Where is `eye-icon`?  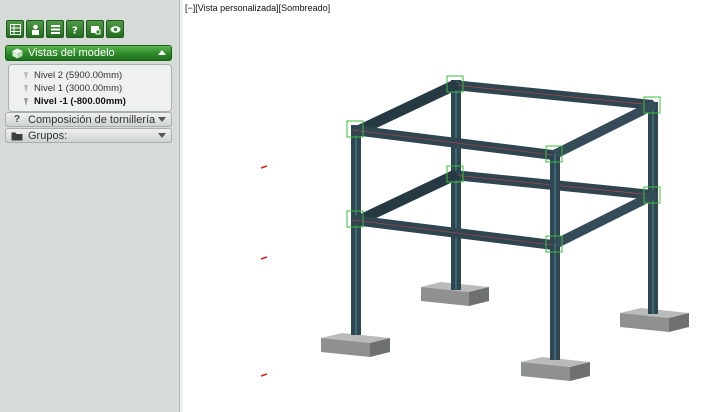 eye-icon is located at coordinates (115, 29).